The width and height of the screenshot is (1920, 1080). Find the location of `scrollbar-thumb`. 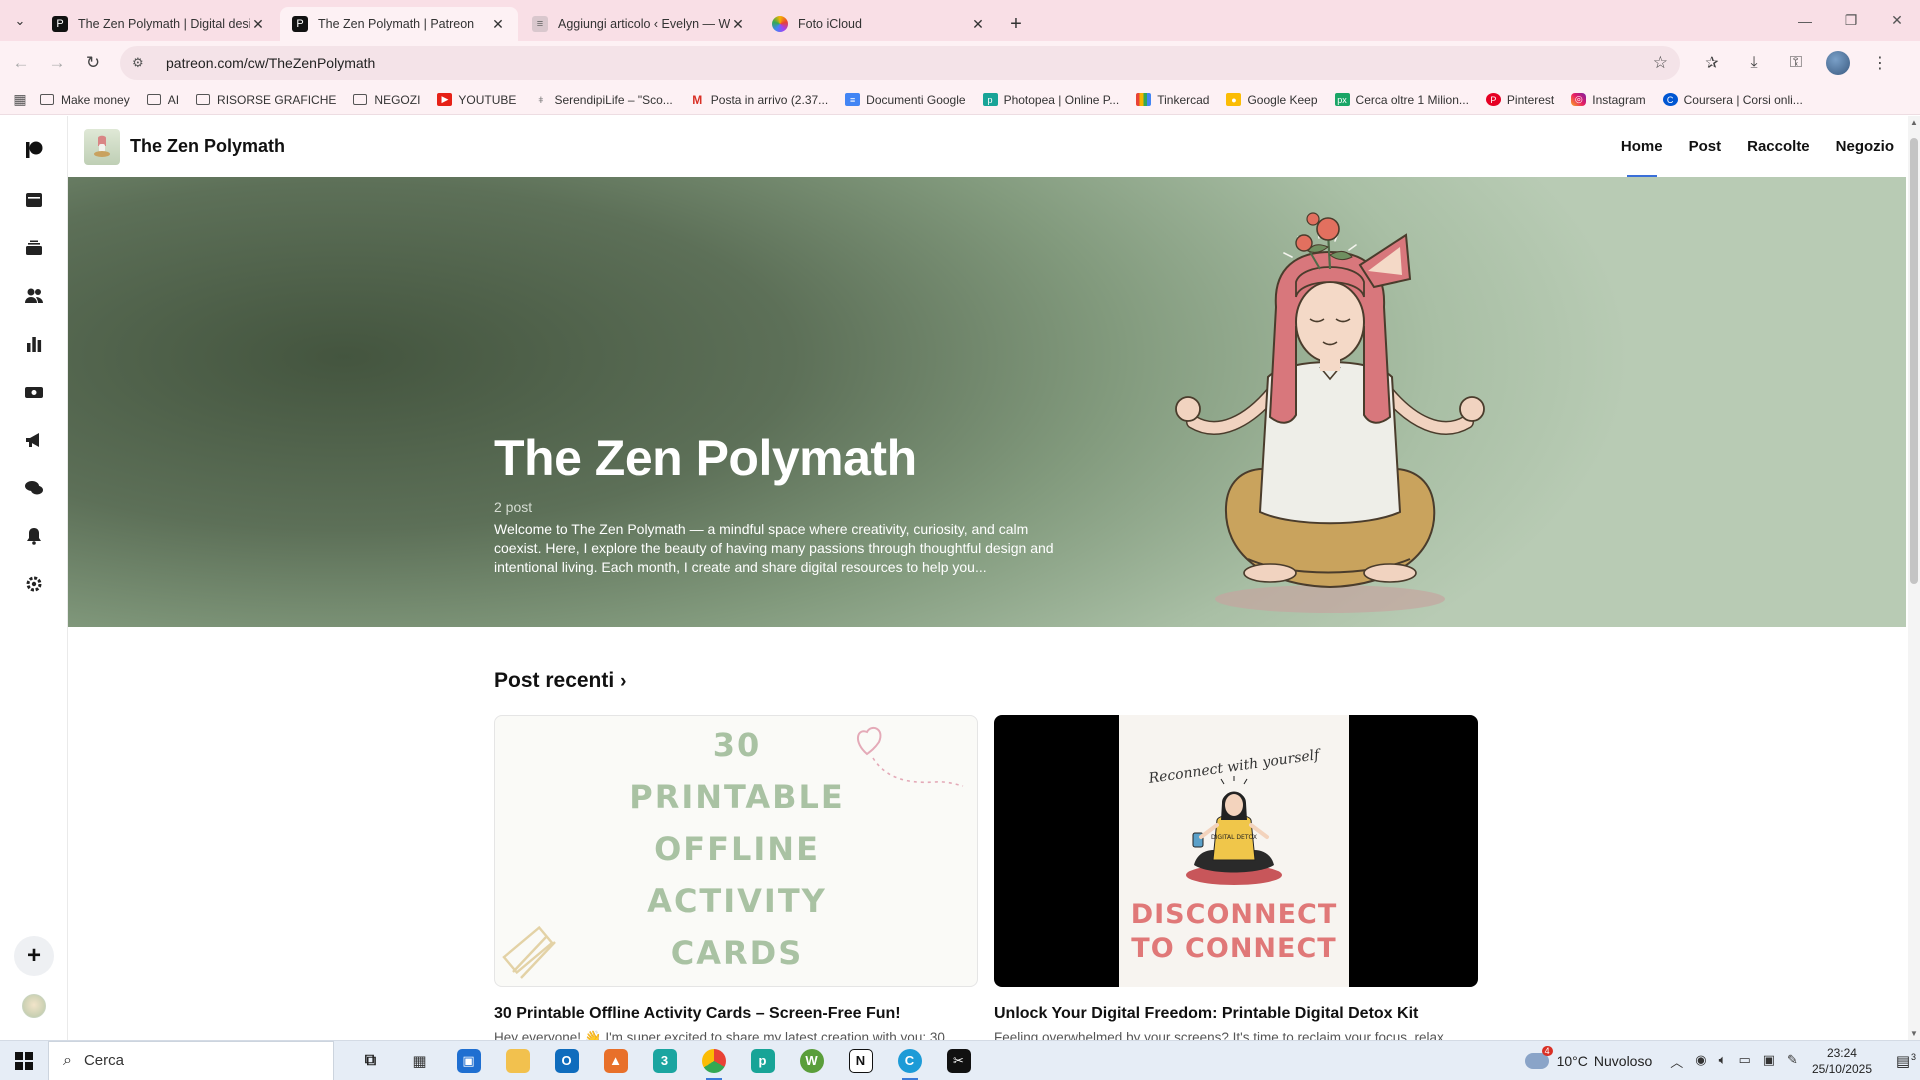

scrollbar-thumb is located at coordinates (1914, 361).